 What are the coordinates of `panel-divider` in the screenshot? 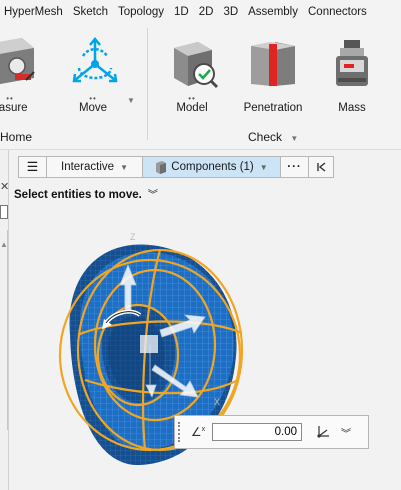 It's located at (7, 330).